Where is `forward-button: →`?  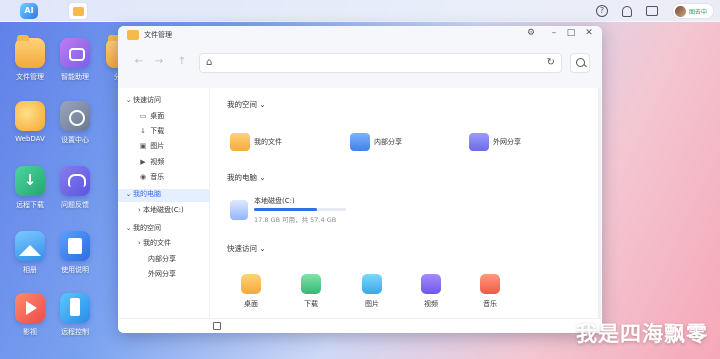 forward-button: → is located at coordinates (159, 62).